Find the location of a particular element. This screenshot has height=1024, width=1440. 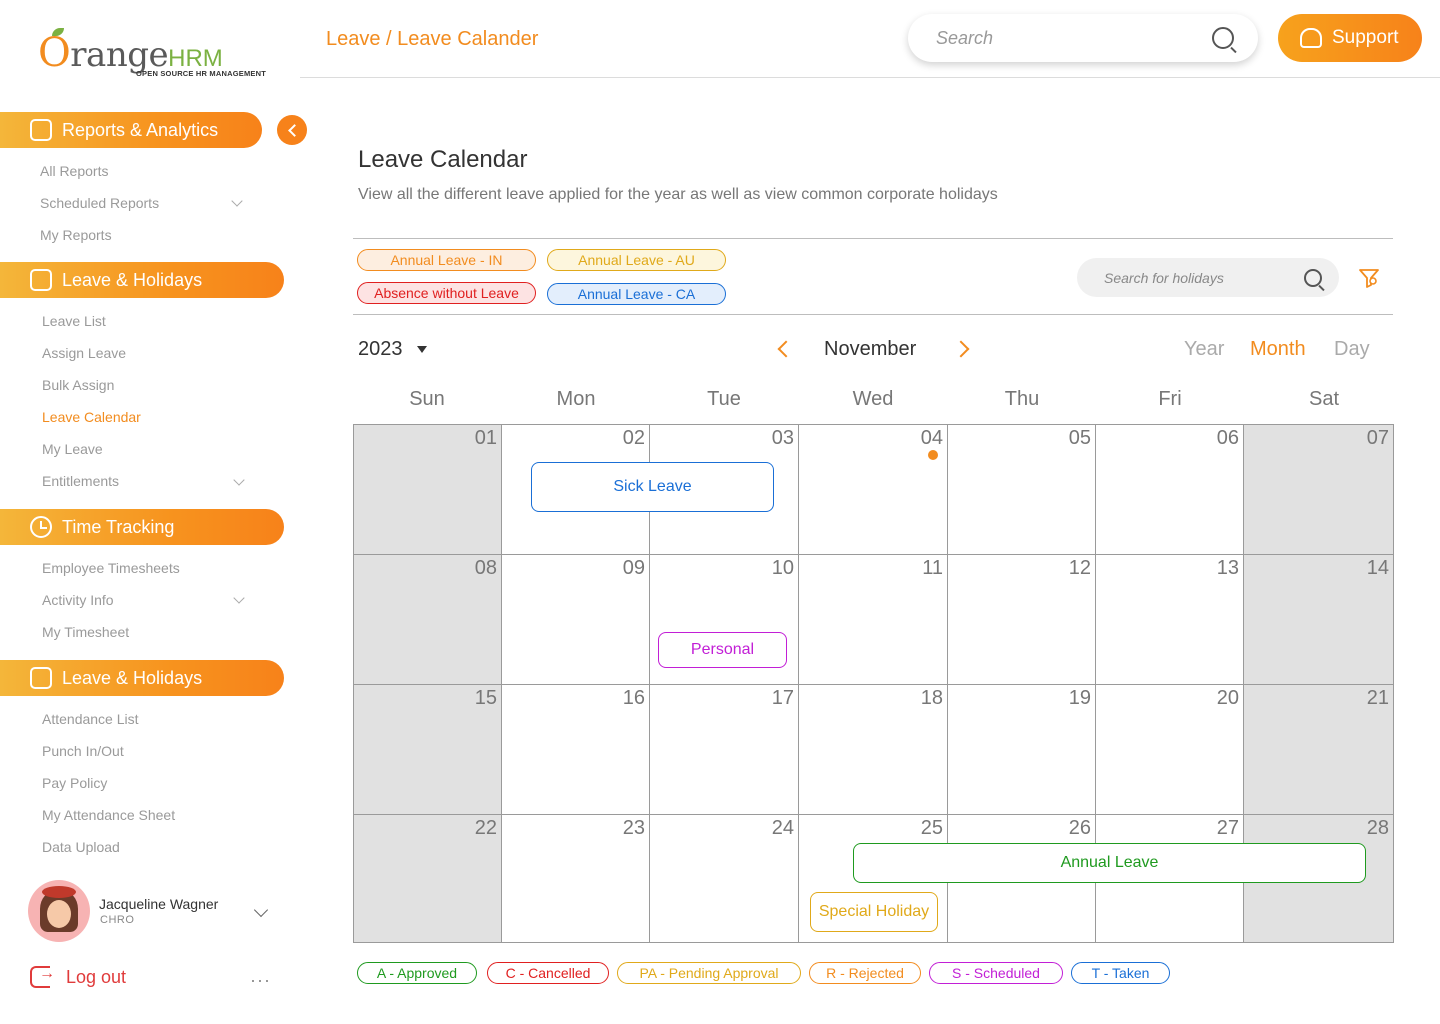

day-number: 03 is located at coordinates (782, 438).